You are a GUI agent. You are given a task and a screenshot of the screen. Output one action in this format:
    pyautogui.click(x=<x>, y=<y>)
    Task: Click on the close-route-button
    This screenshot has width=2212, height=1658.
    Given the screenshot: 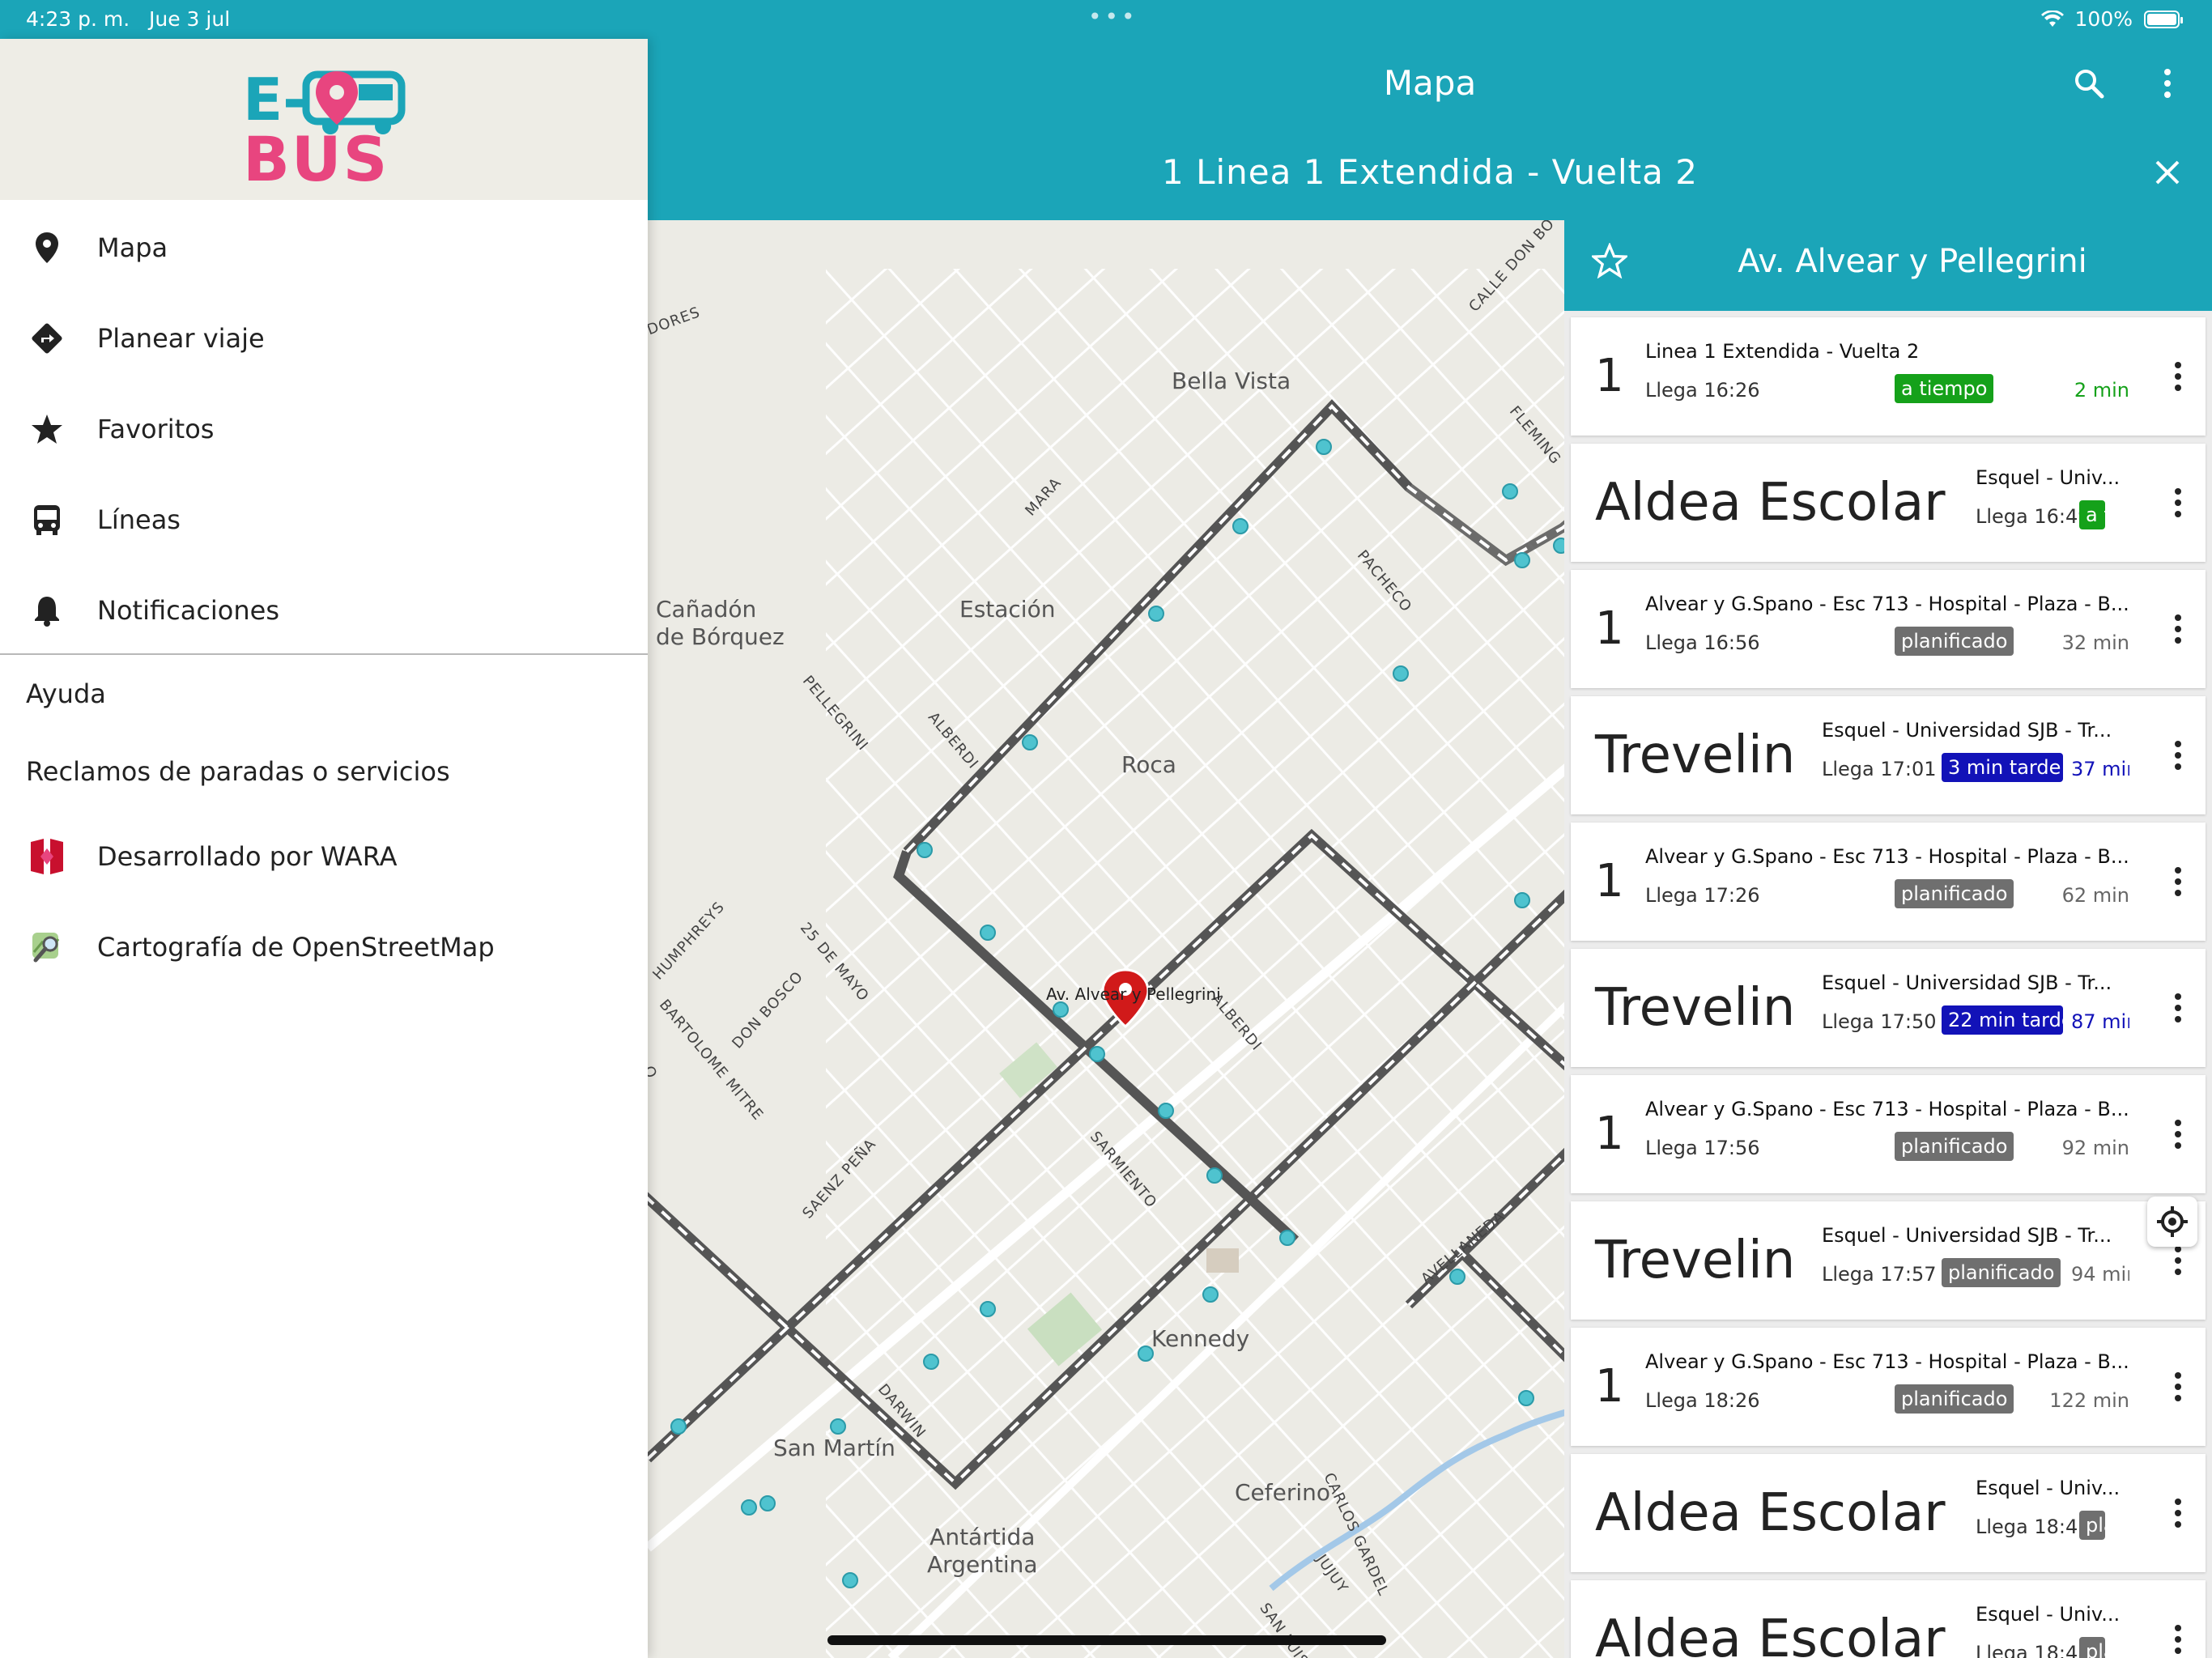 What is the action you would take?
    pyautogui.click(x=2167, y=172)
    